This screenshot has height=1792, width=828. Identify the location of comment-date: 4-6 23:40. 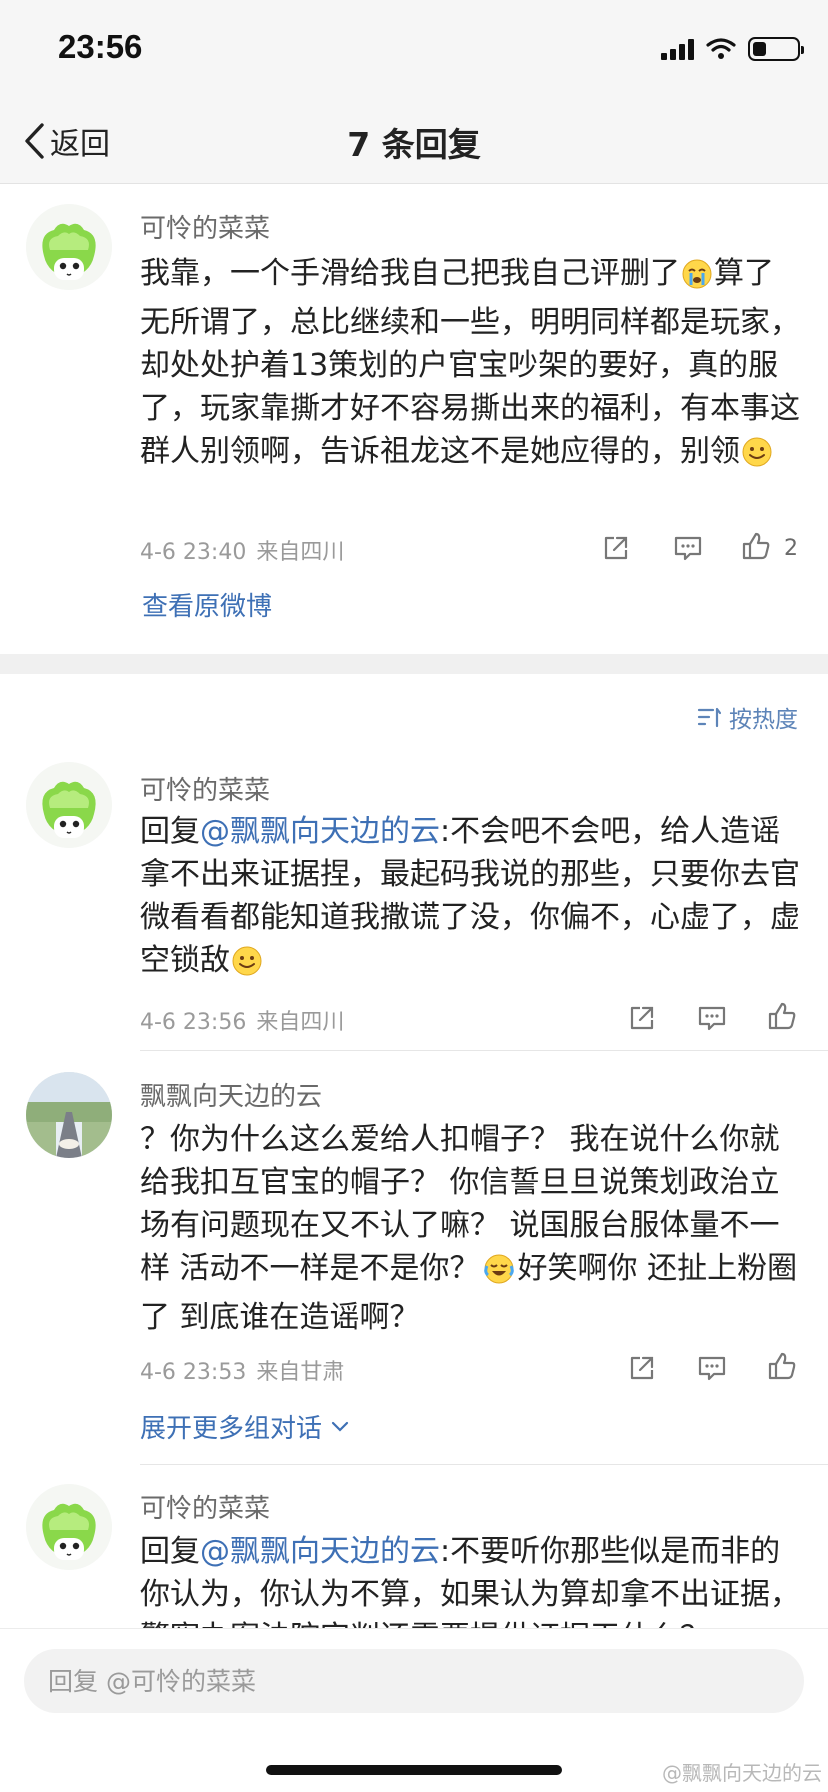
(193, 552).